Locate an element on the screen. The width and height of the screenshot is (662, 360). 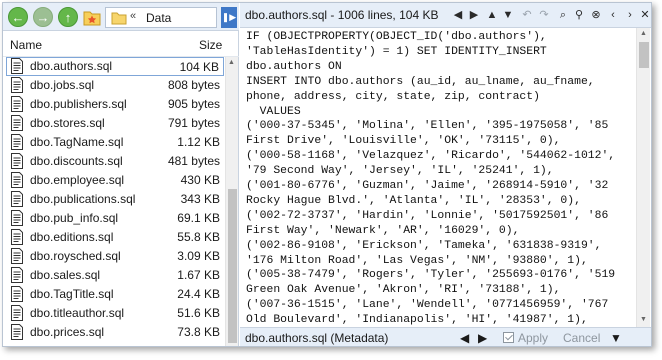
path-bar: « Data is located at coordinates (161, 17).